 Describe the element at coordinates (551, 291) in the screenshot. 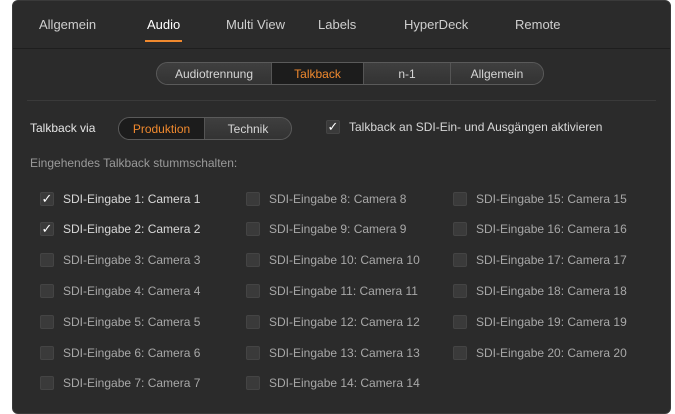

I see `checkbox-label: SDI-Eingabe 18: Camera 18` at that location.